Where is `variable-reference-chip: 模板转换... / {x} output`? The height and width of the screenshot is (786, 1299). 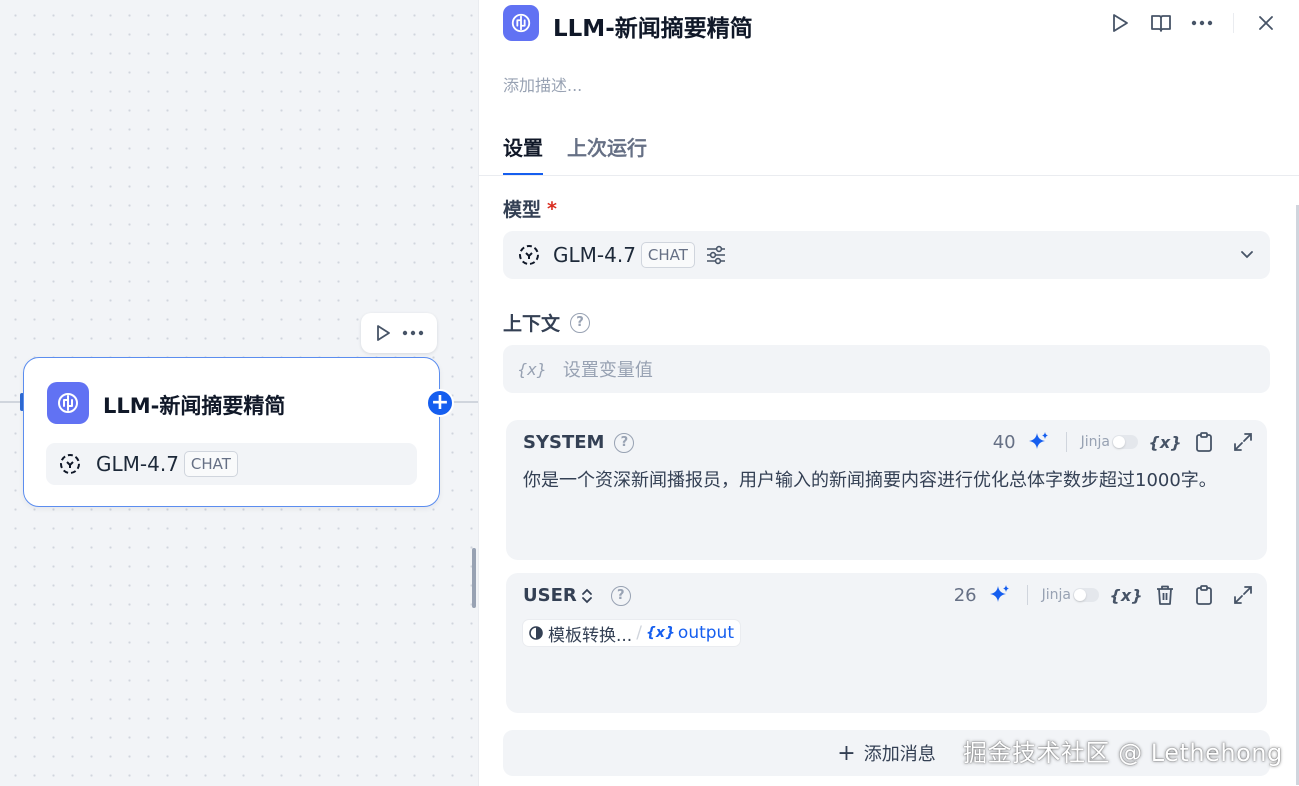
variable-reference-chip: 模板转换... / {x} output is located at coordinates (631, 633).